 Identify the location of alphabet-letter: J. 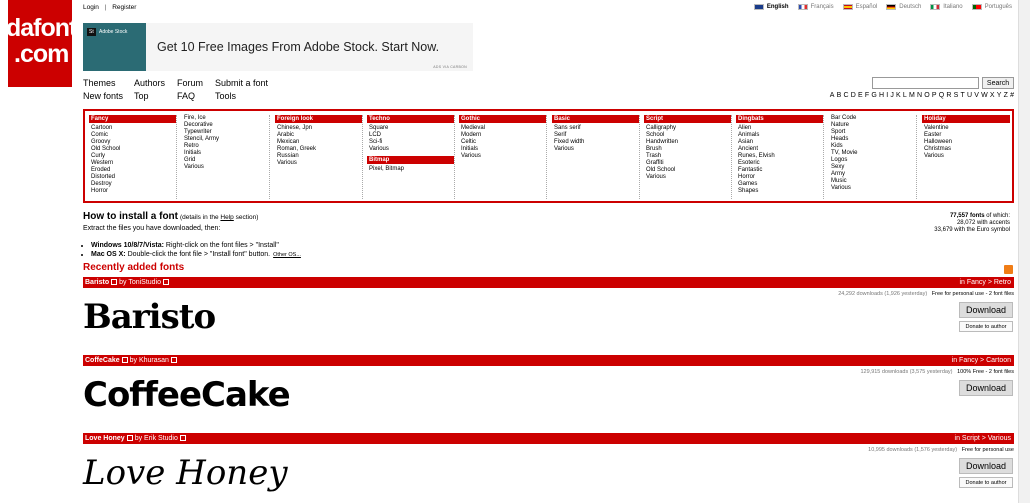
(892, 95).